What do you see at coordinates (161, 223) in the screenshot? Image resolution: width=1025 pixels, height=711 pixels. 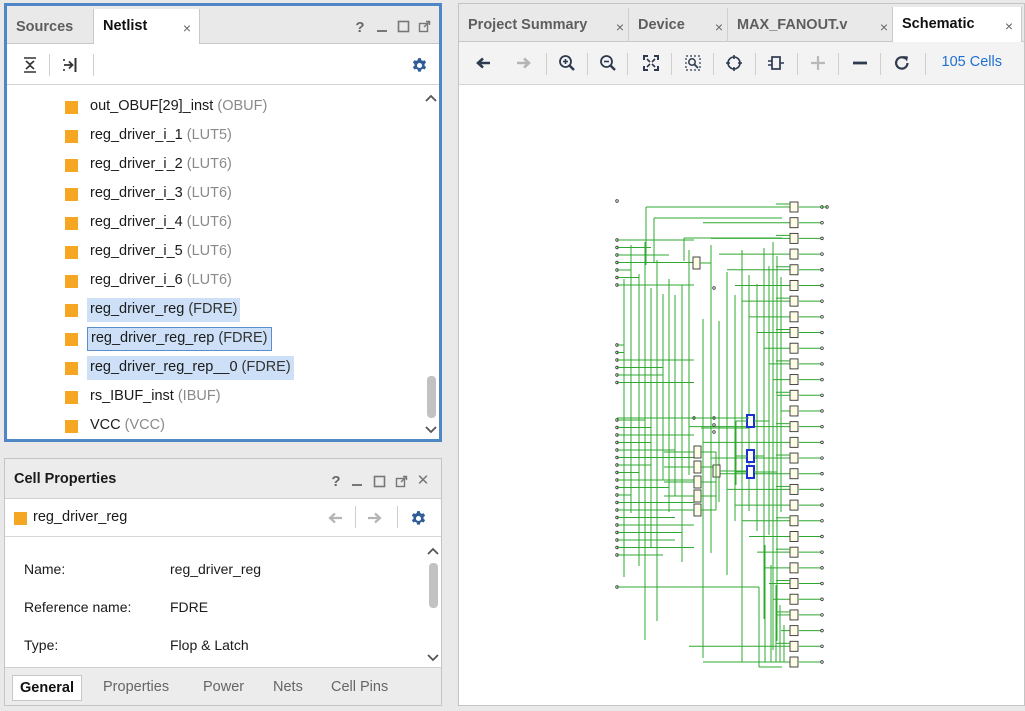 I see `tree-item-label: reg_driver_i_4 (LUT6)` at bounding box center [161, 223].